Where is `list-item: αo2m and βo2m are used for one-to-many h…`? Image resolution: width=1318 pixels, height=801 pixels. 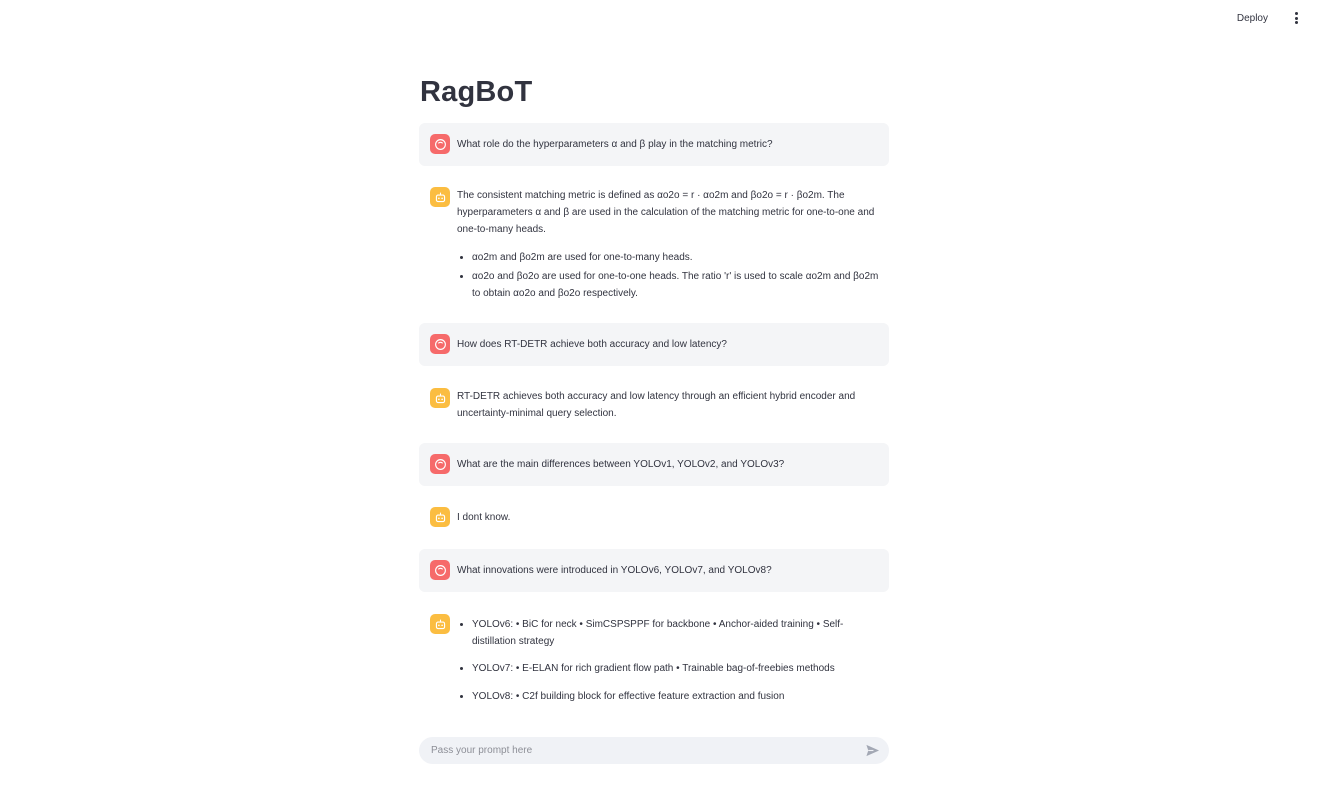
list-item: αo2m and βo2m are used for one-to-many h… is located at coordinates (678, 257).